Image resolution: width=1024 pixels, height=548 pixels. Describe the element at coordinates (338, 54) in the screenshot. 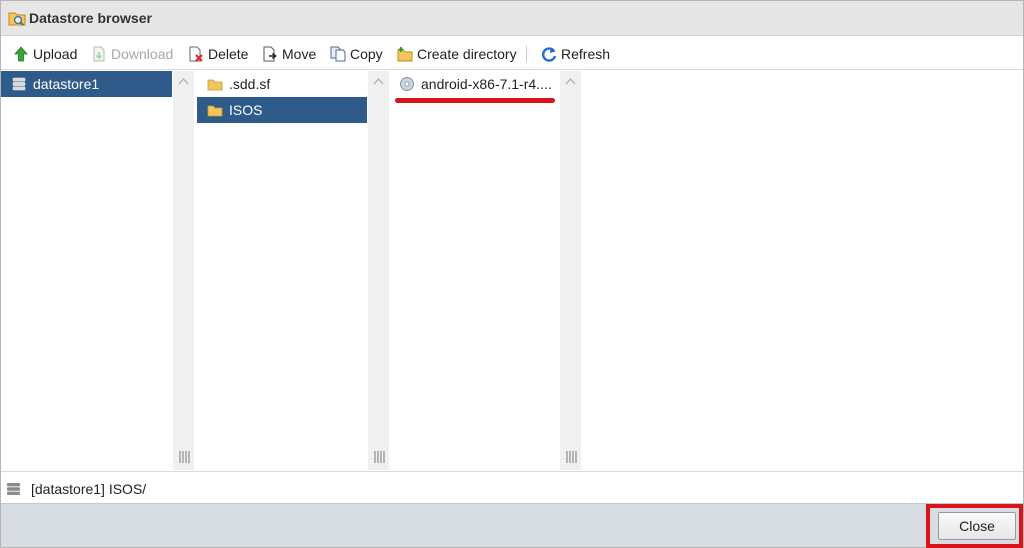

I see `copy-icon` at that location.